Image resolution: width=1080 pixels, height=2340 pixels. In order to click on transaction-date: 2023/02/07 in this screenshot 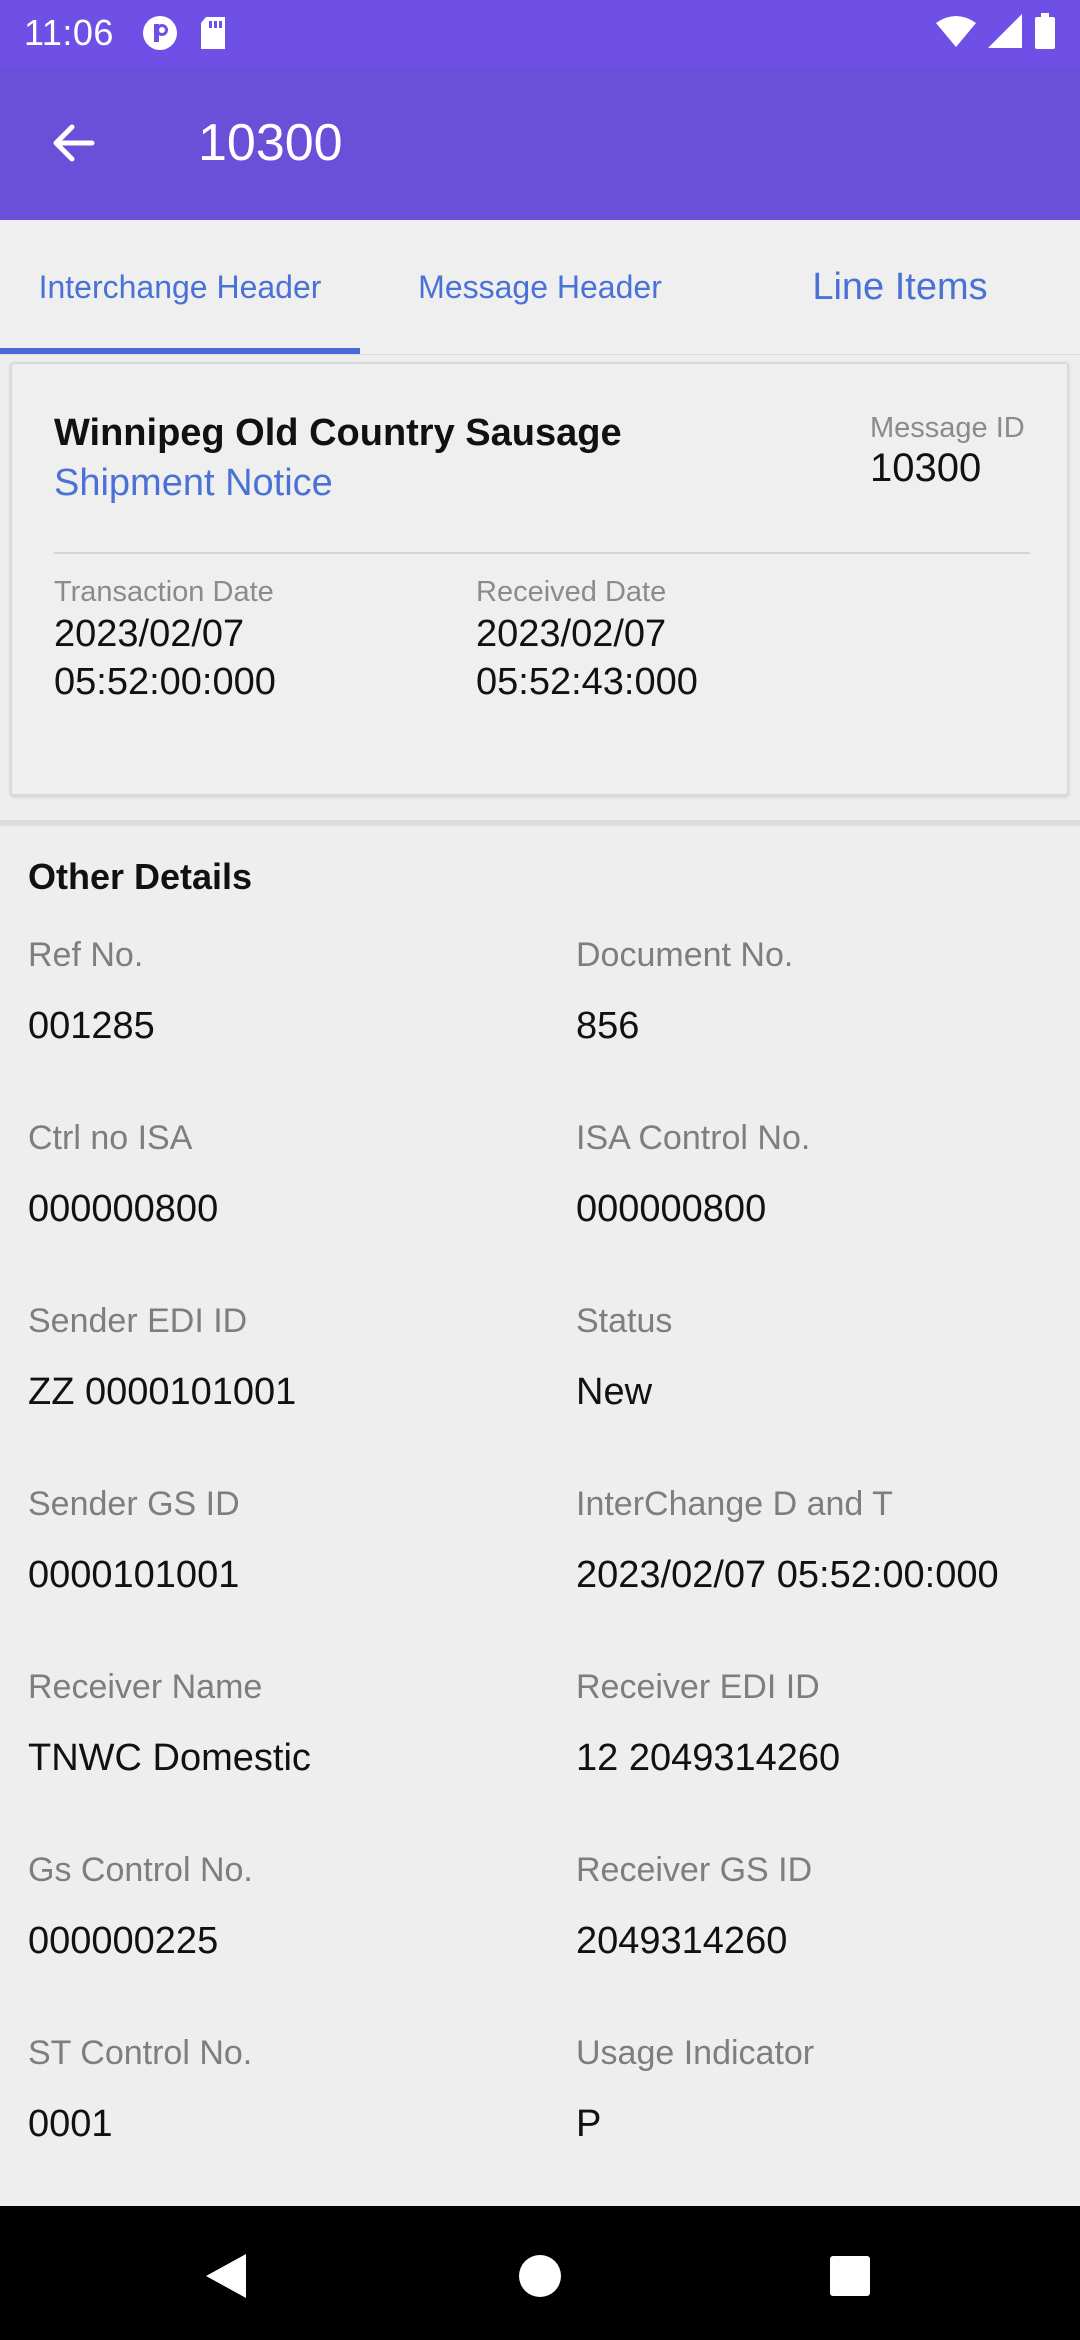, I will do `click(149, 634)`.